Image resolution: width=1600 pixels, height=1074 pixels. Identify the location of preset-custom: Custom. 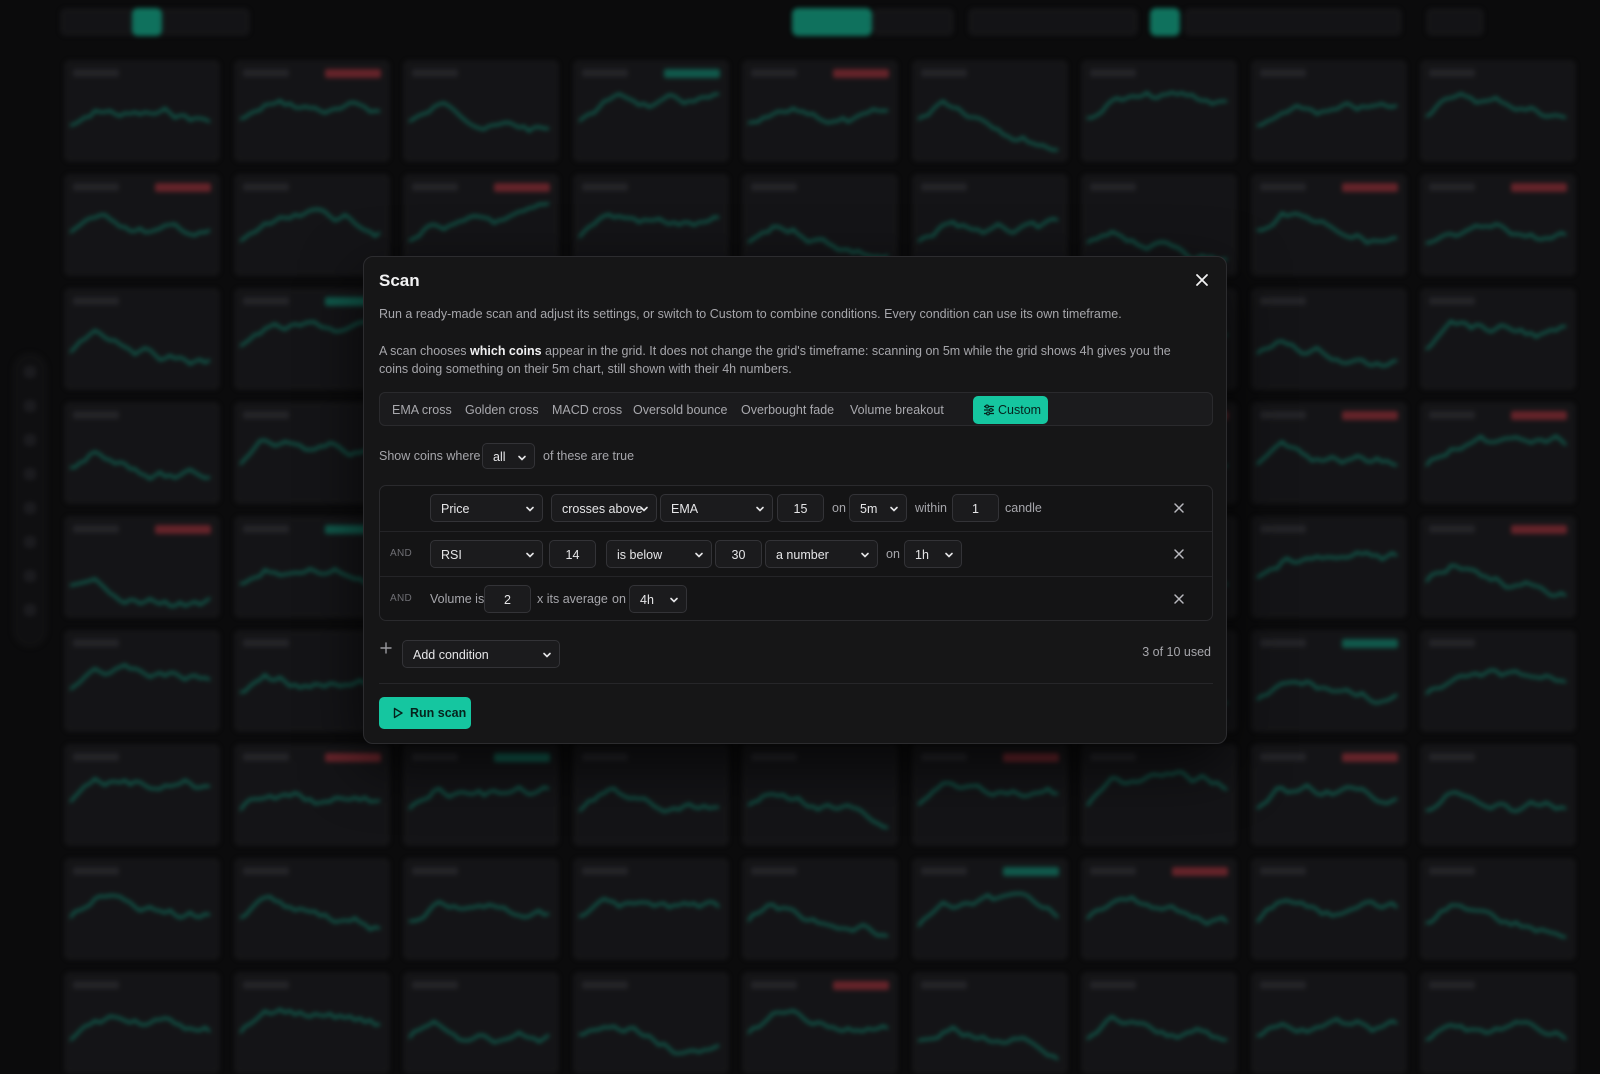
(1010, 410).